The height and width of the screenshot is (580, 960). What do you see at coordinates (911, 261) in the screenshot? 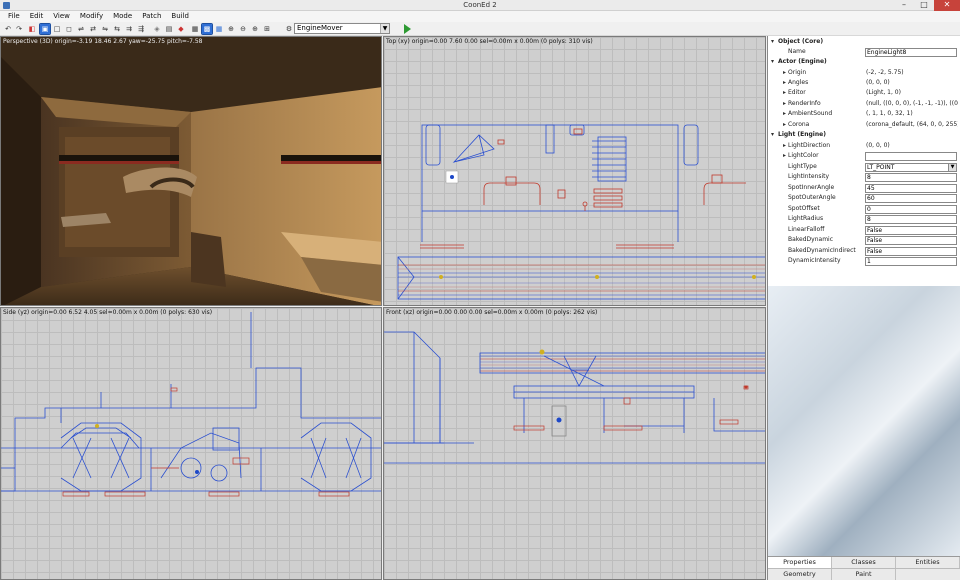
I see `dynamicintensity-field: 1` at bounding box center [911, 261].